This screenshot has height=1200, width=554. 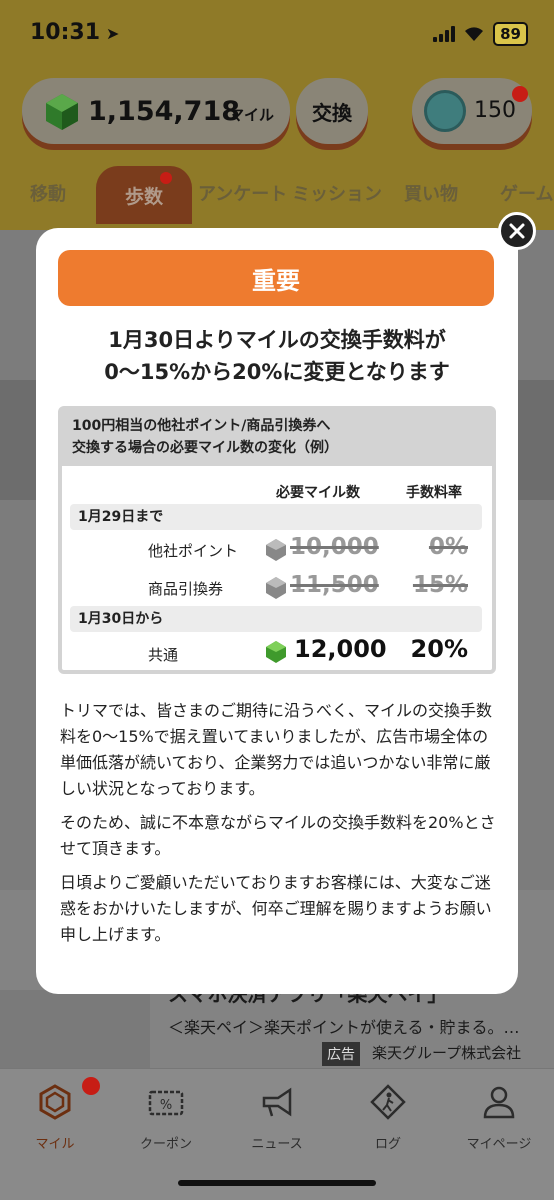 What do you see at coordinates (55, 1102) in the screenshot?
I see `miles-icon` at bounding box center [55, 1102].